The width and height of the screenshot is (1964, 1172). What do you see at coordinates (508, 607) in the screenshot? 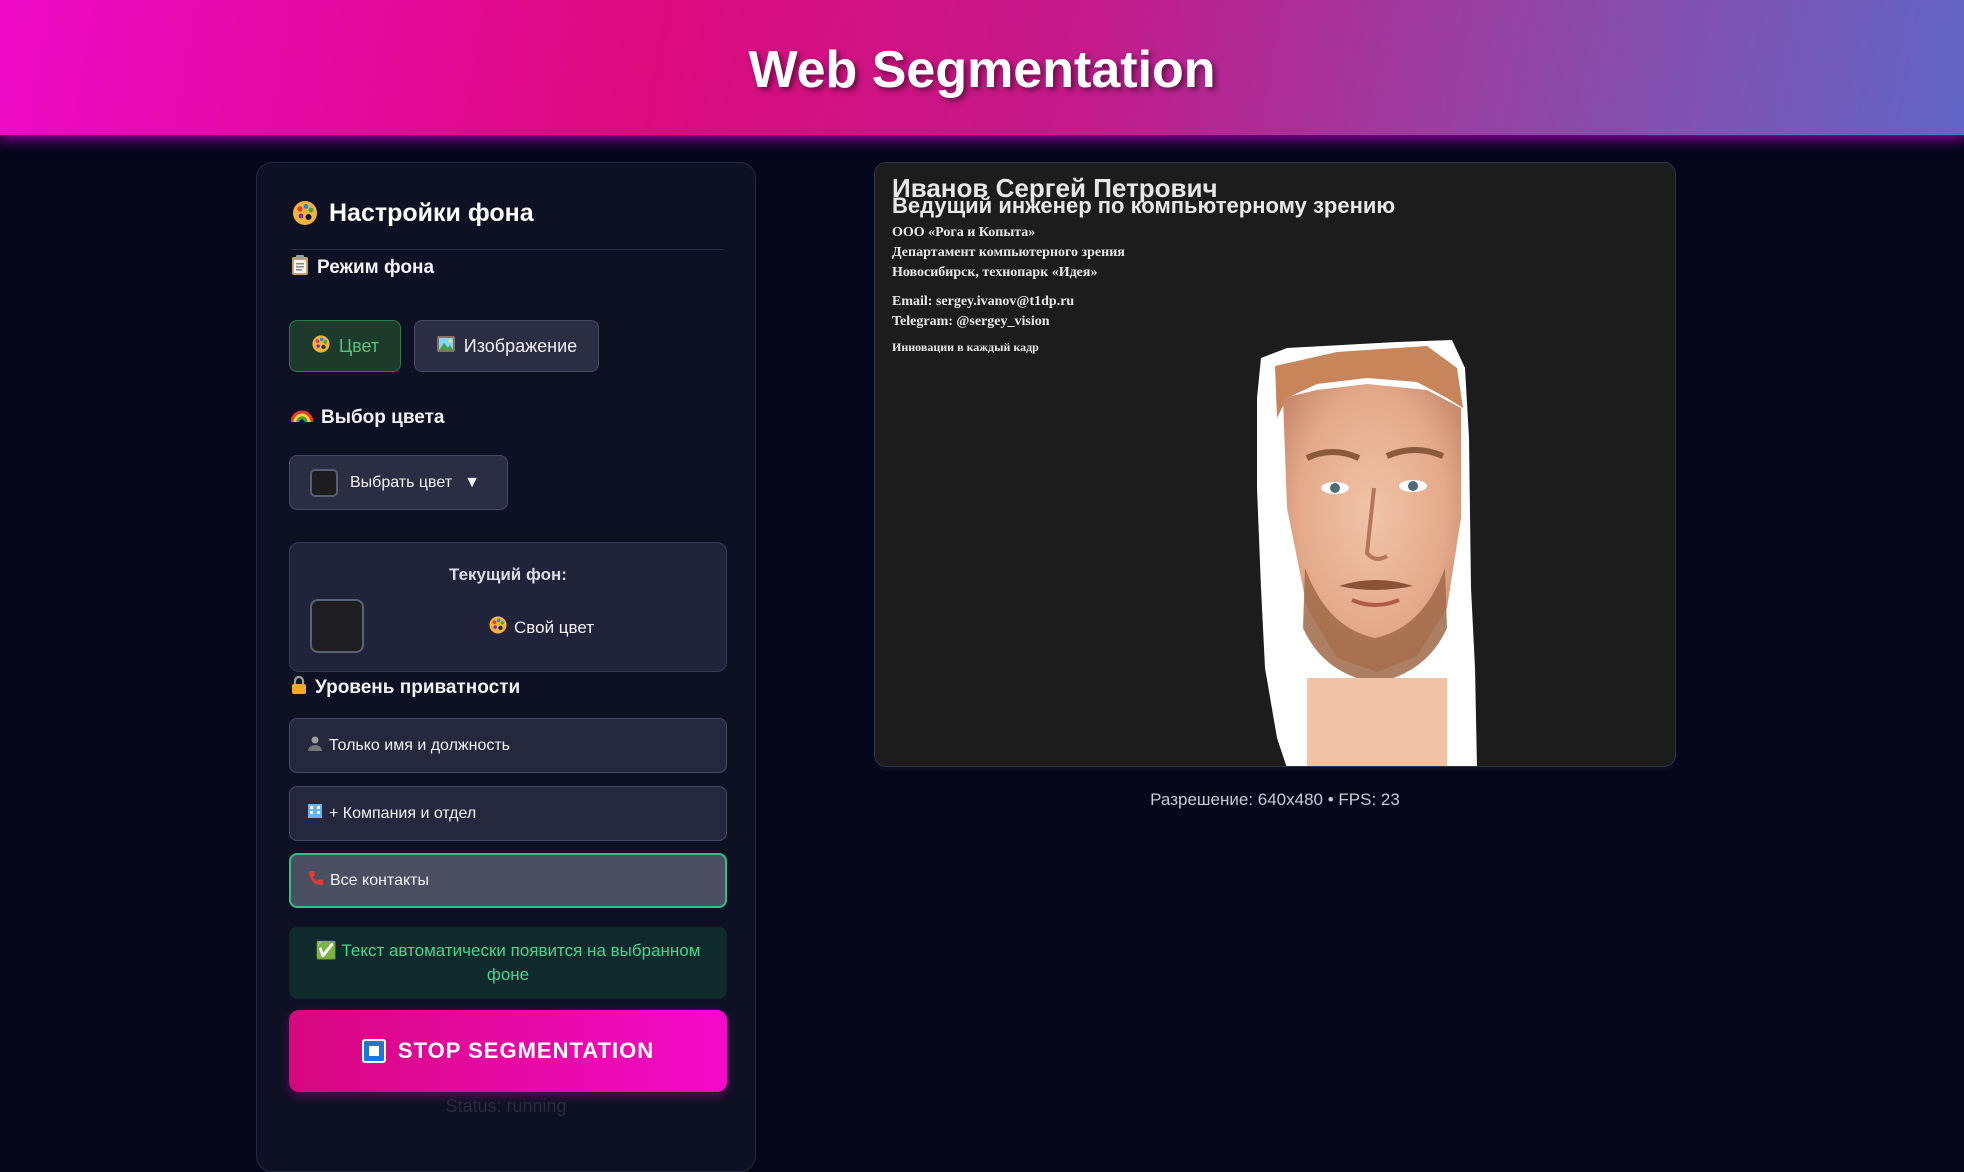
I see `current-background-box: Текущий фон: Свой цвет` at bounding box center [508, 607].